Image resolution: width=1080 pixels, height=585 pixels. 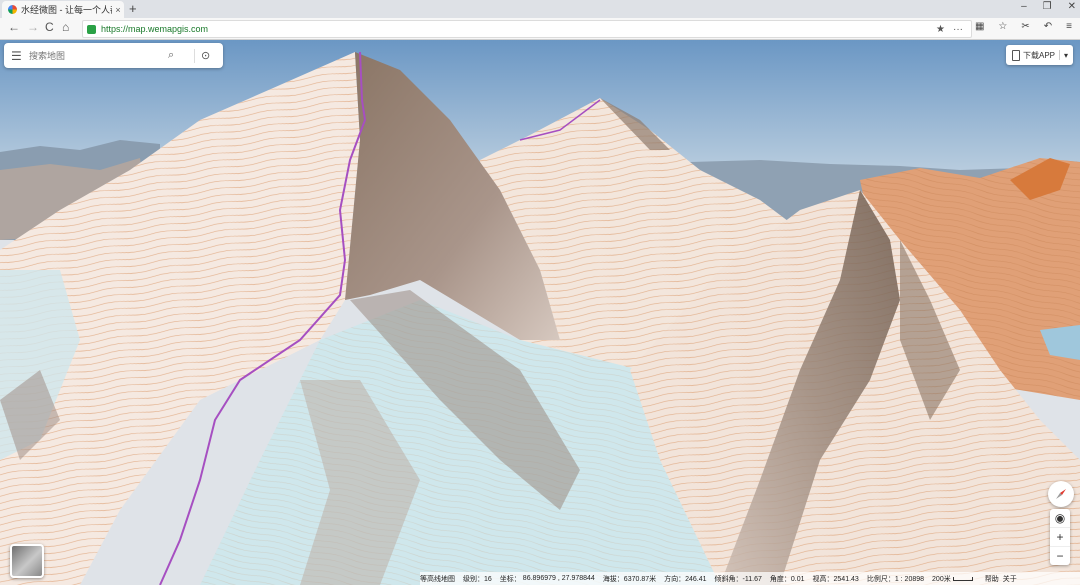 I want to click on address-url: https://map.wemapgis.com, so click(x=518, y=29).